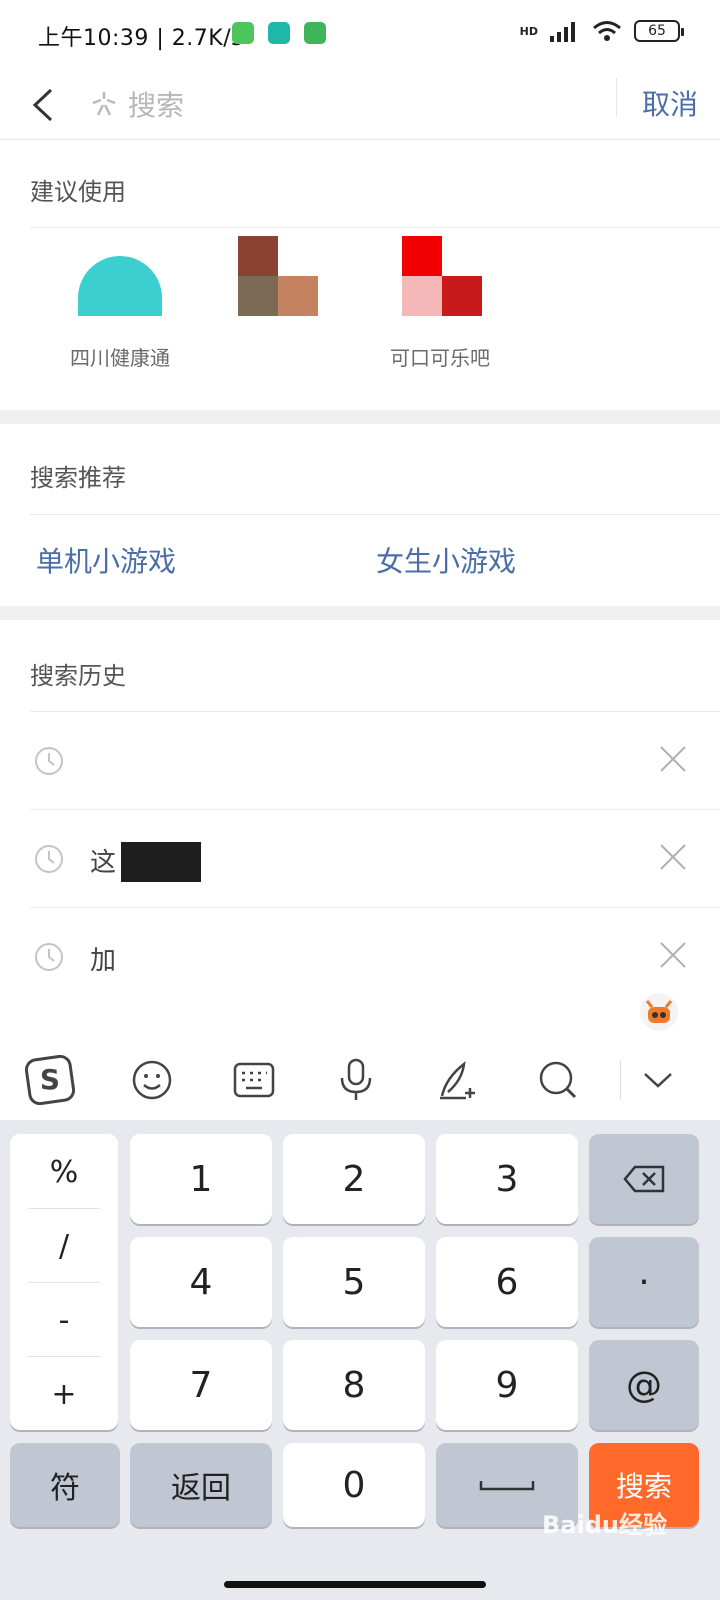  Describe the element at coordinates (562, 32) in the screenshot. I see `signal-icon` at that location.